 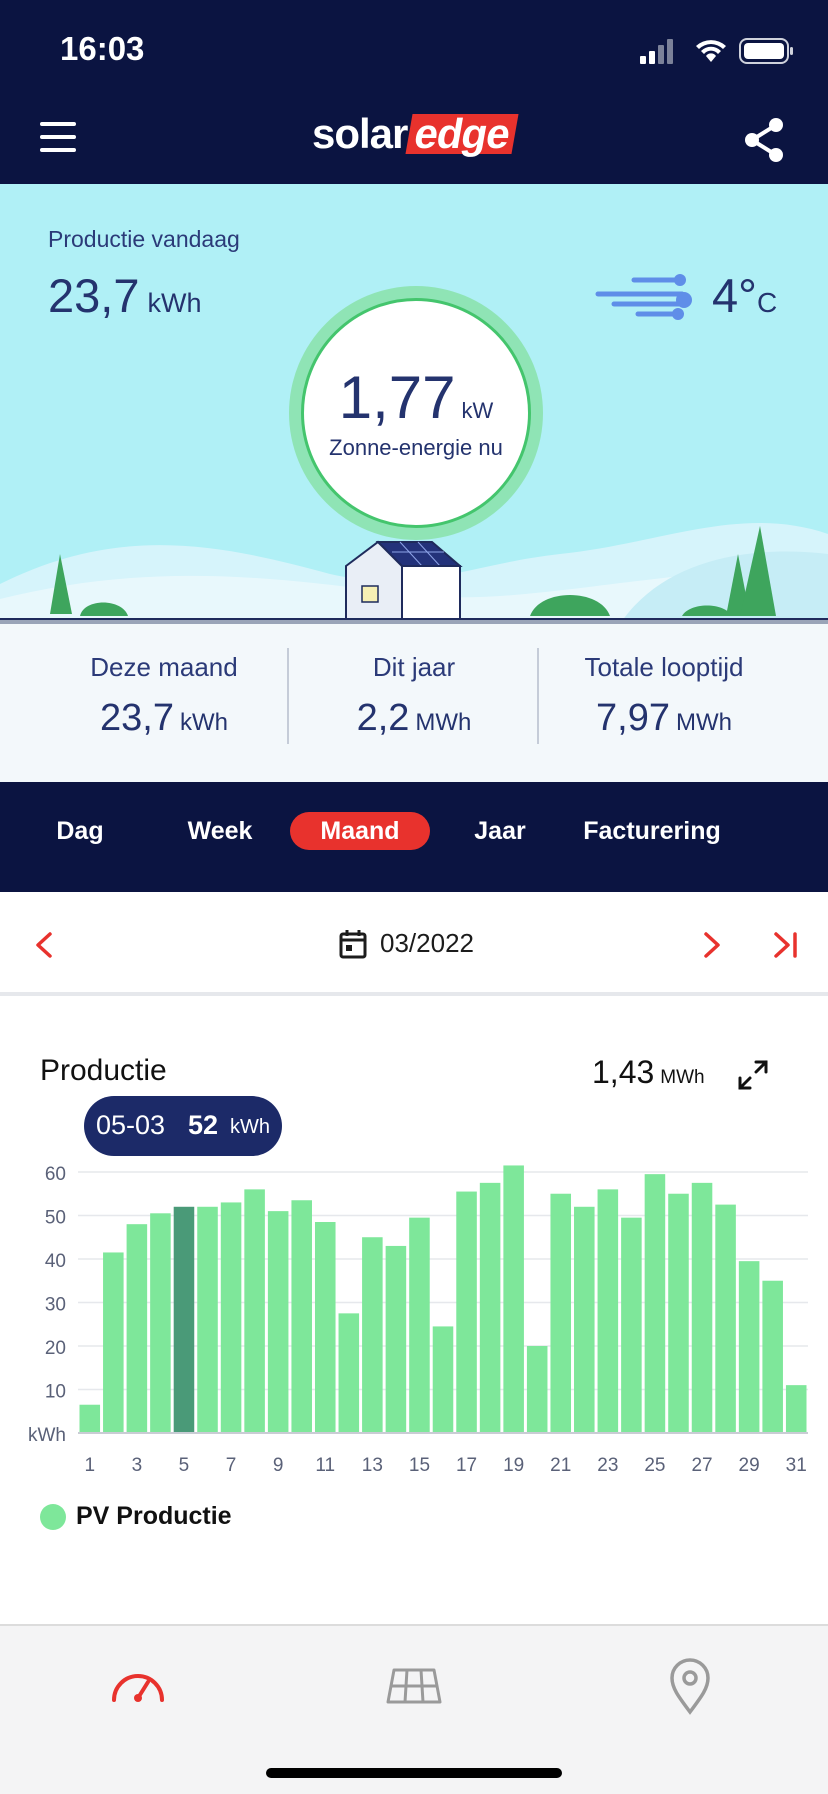 What do you see at coordinates (643, 297) in the screenshot?
I see `wind-icon` at bounding box center [643, 297].